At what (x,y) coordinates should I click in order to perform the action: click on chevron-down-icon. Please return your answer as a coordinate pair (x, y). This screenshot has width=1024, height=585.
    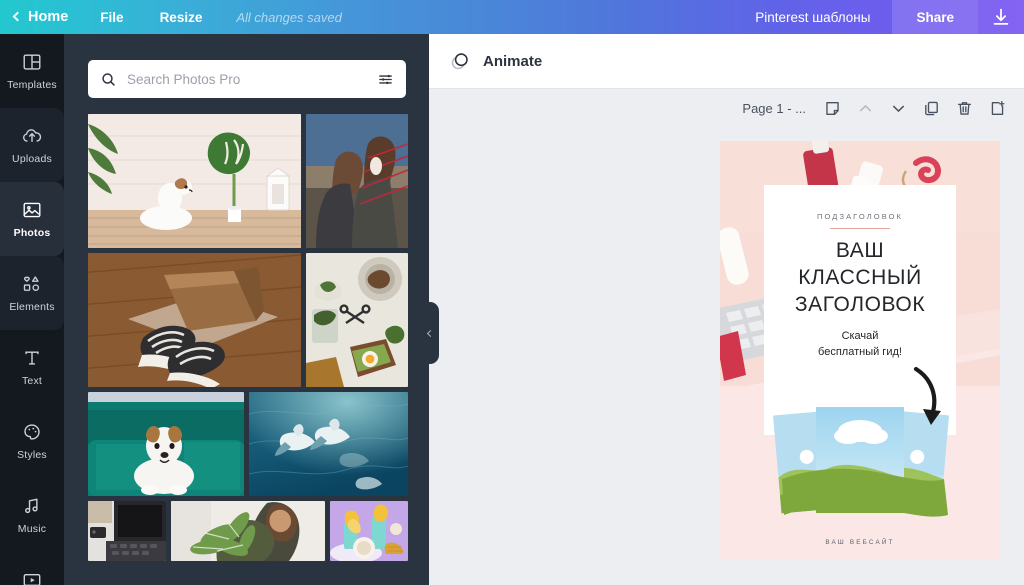
    Looking at the image, I should click on (898, 108).